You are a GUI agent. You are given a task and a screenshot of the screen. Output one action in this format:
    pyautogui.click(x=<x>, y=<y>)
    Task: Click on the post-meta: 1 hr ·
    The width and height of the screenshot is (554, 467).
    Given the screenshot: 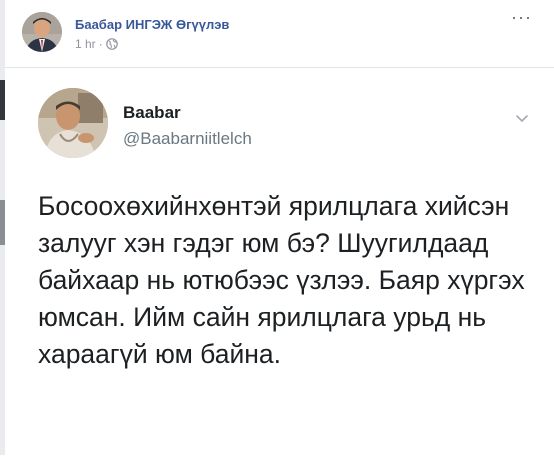 What is the action you would take?
    pyautogui.click(x=96, y=44)
    